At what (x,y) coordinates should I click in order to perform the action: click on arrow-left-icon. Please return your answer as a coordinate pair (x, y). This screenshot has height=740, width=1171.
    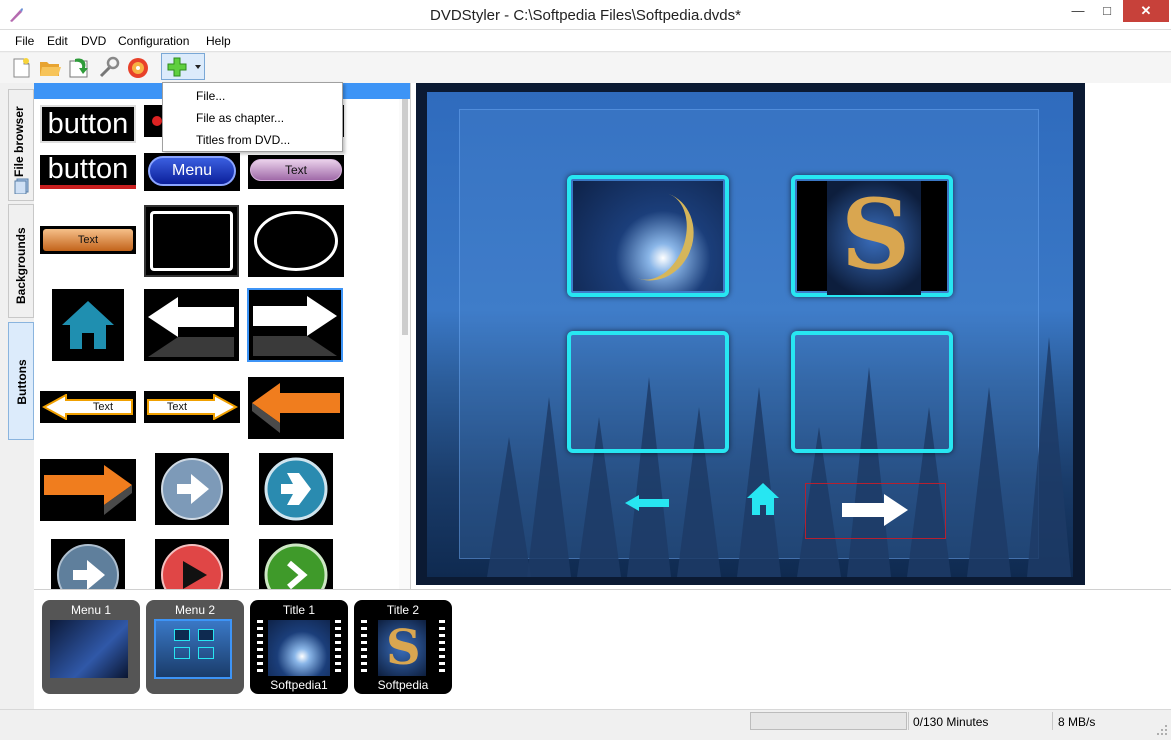
    Looking at the image, I should click on (191, 327).